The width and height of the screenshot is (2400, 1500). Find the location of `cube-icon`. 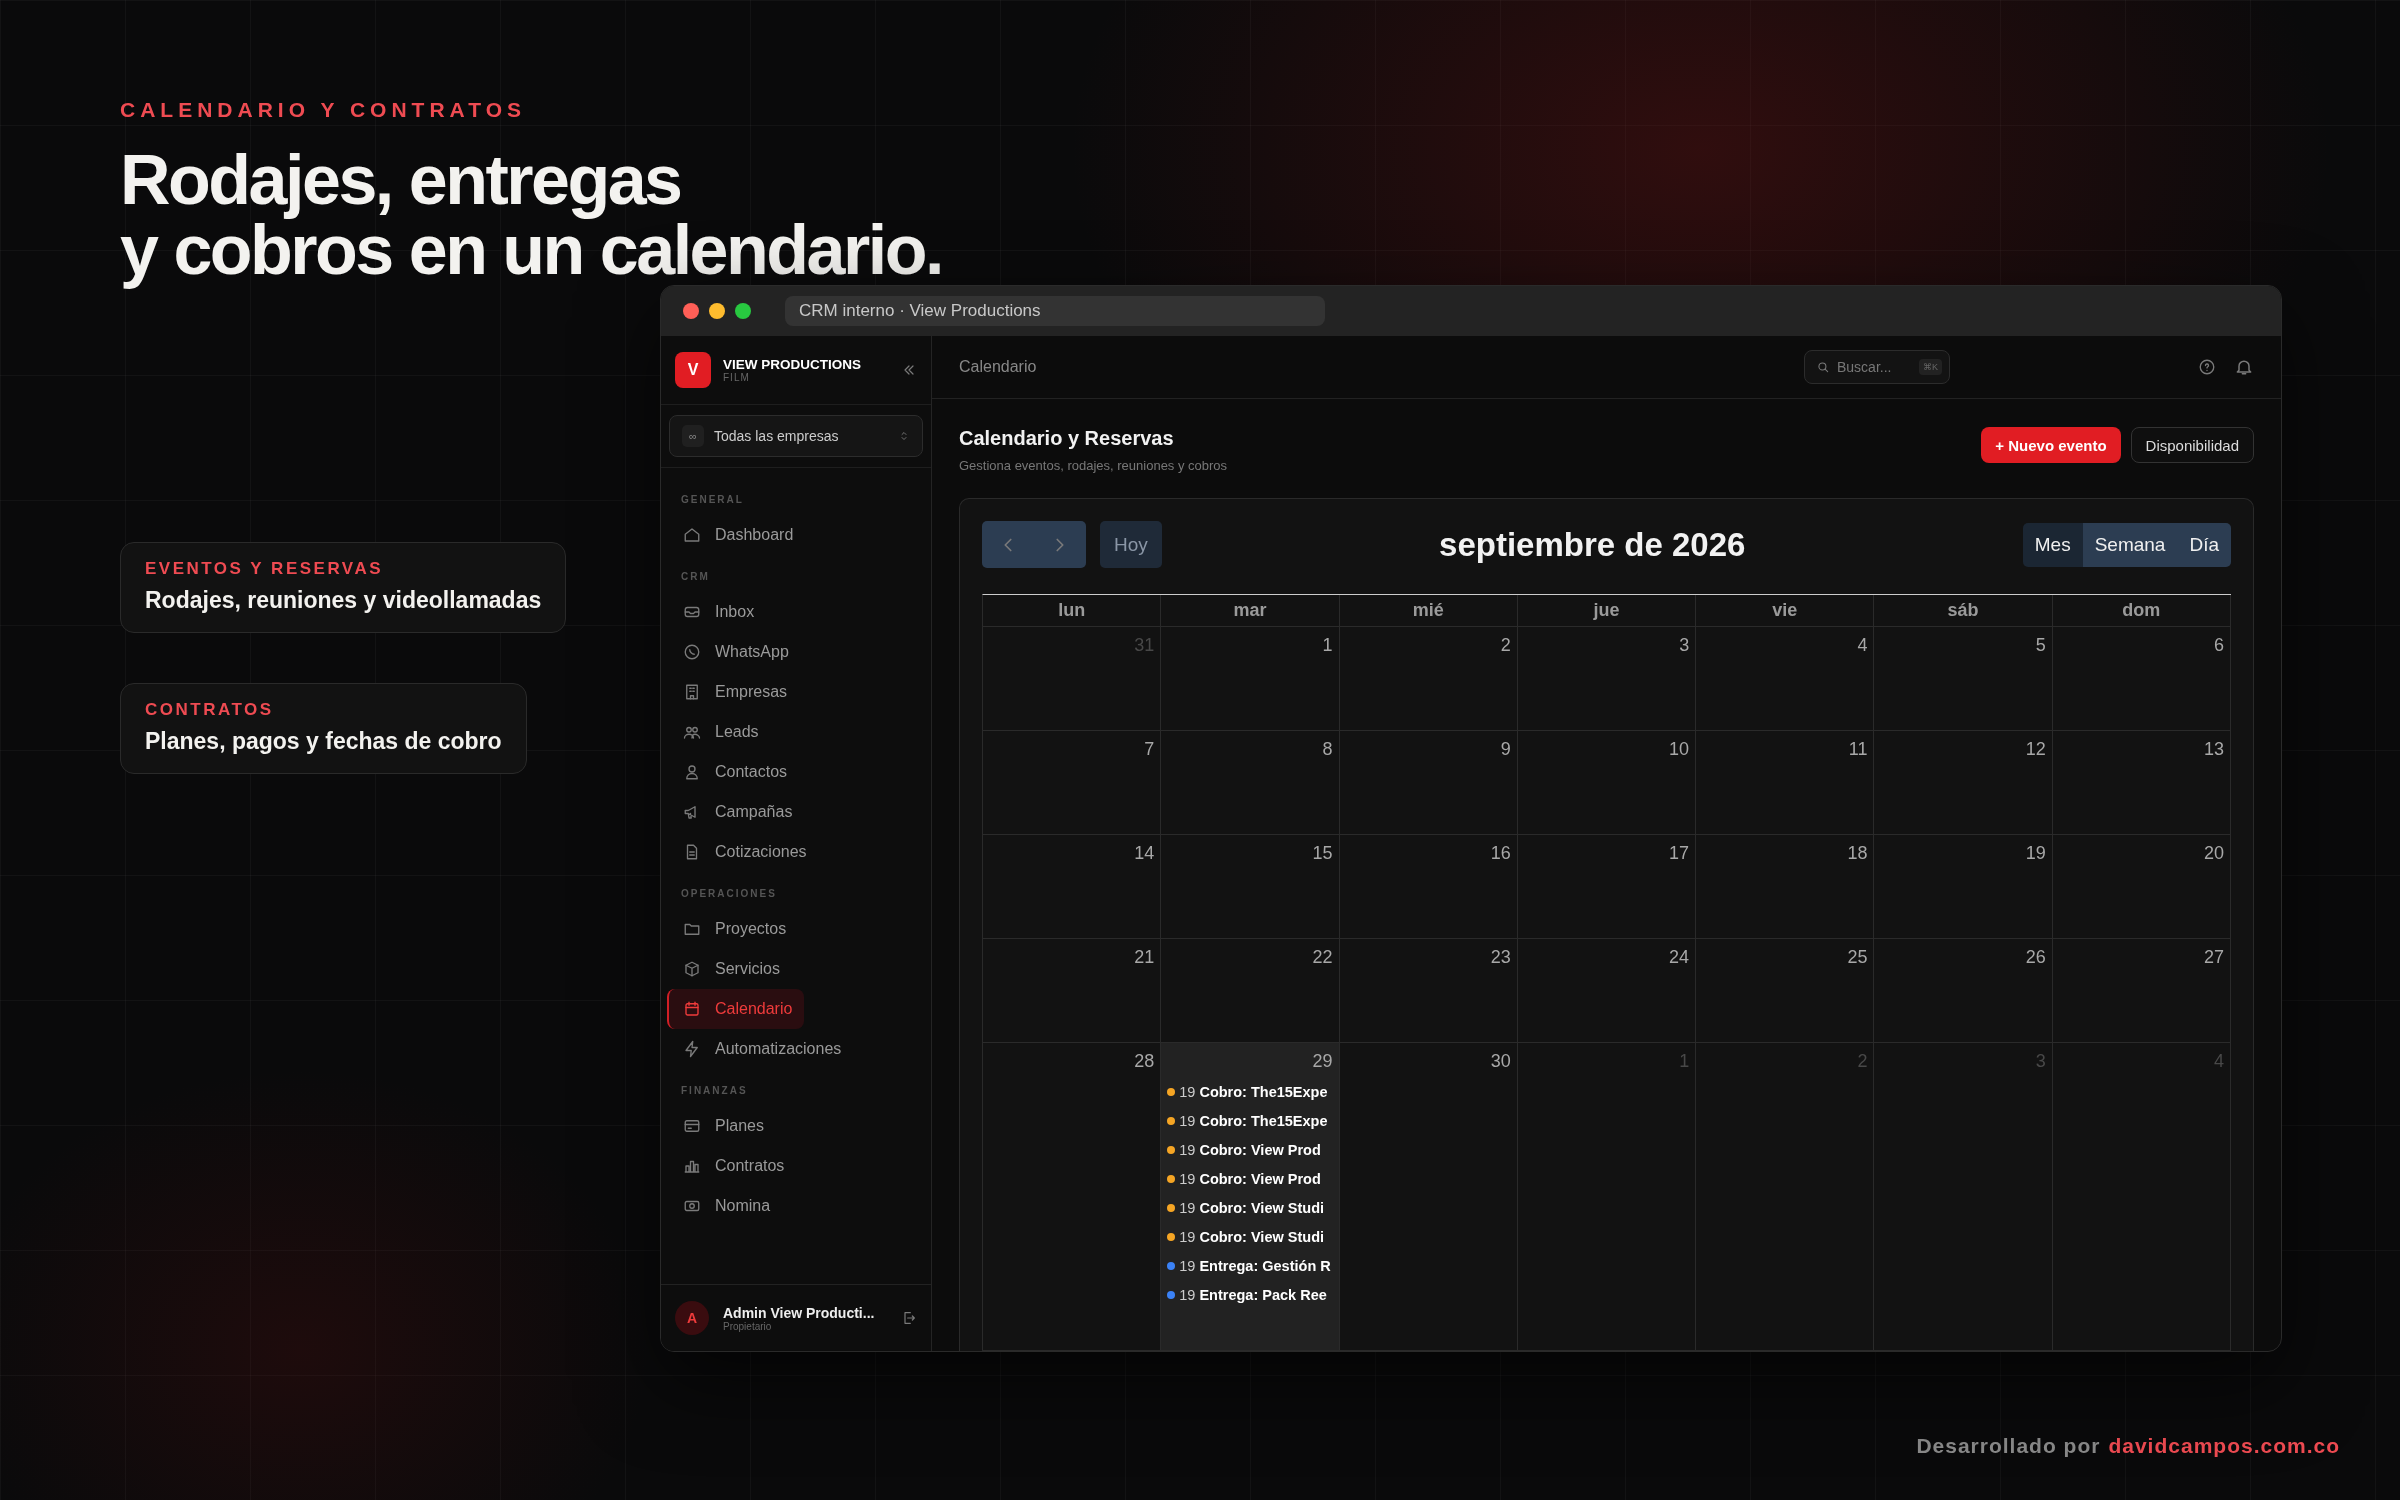

cube-icon is located at coordinates (692, 969).